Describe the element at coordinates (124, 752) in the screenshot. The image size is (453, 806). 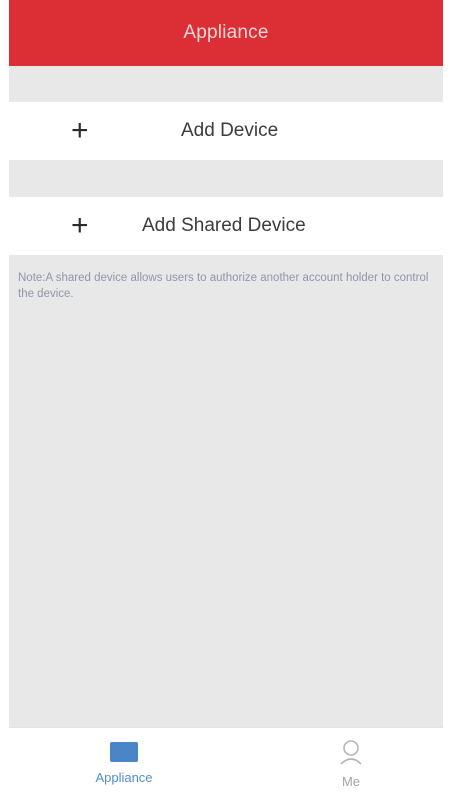
I see `appliance-icon` at that location.